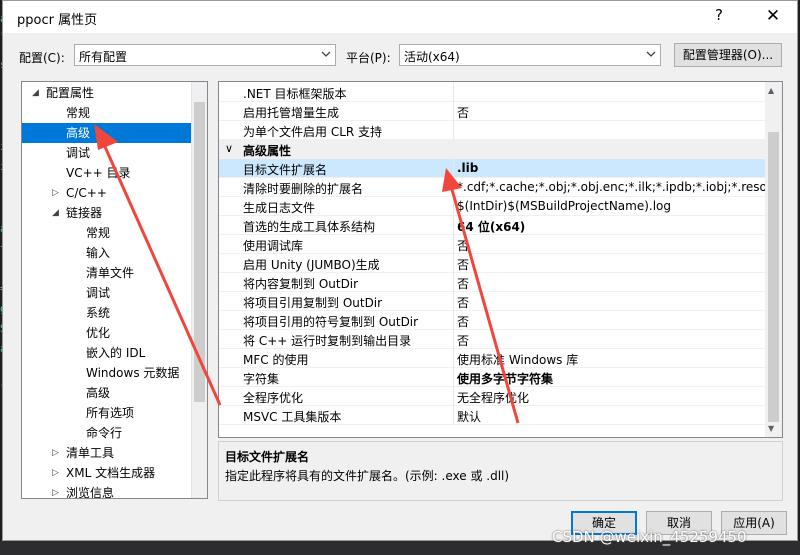 This screenshot has width=800, height=555. I want to click on property-row: 首选的生成工具体系结构 64 位(x64), so click(492, 225).